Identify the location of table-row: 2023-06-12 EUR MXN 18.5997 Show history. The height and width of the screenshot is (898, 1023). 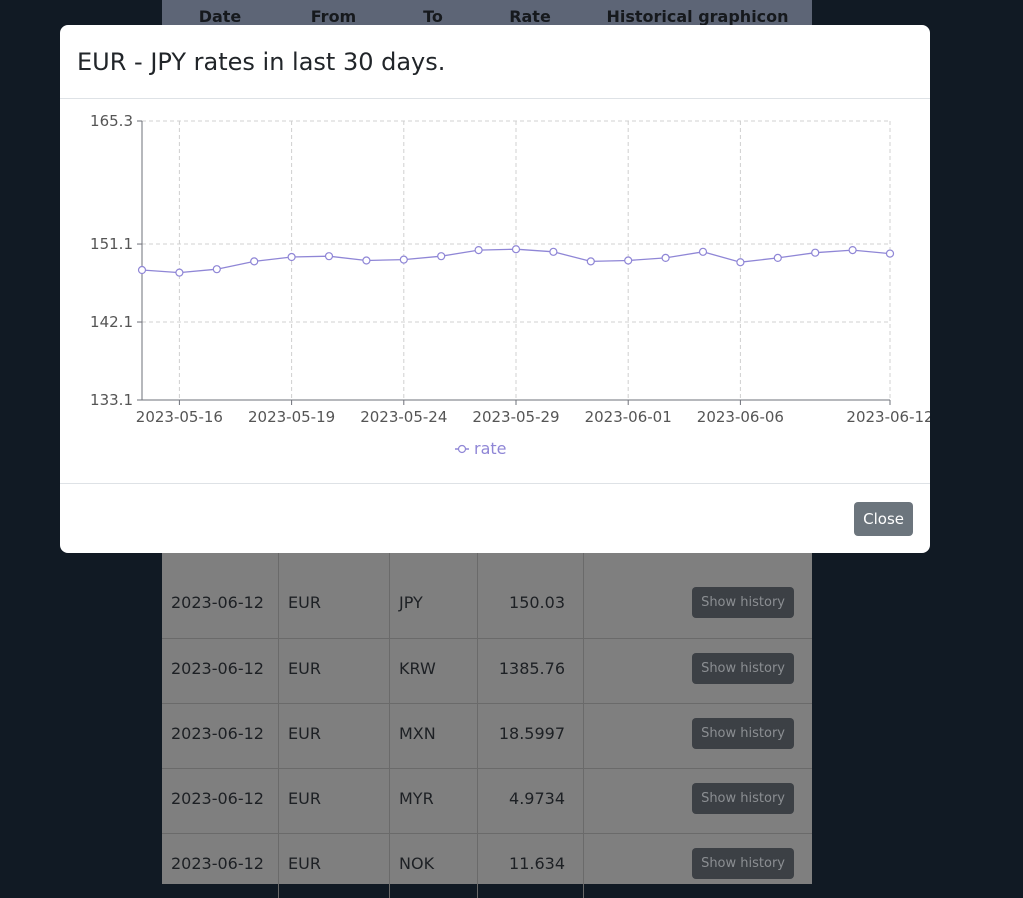
(487, 735).